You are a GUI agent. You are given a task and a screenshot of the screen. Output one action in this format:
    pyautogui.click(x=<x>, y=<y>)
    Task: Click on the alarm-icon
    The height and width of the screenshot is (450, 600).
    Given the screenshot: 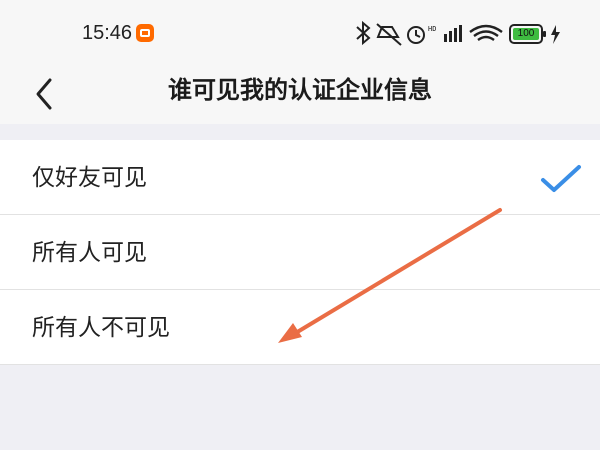 What is the action you would take?
    pyautogui.click(x=416, y=35)
    